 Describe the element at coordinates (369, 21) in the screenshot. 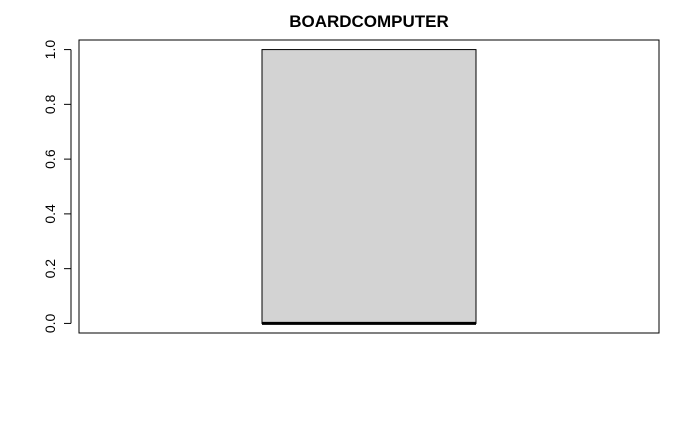

I see `chart-title: BOARDCOMPUTER` at that location.